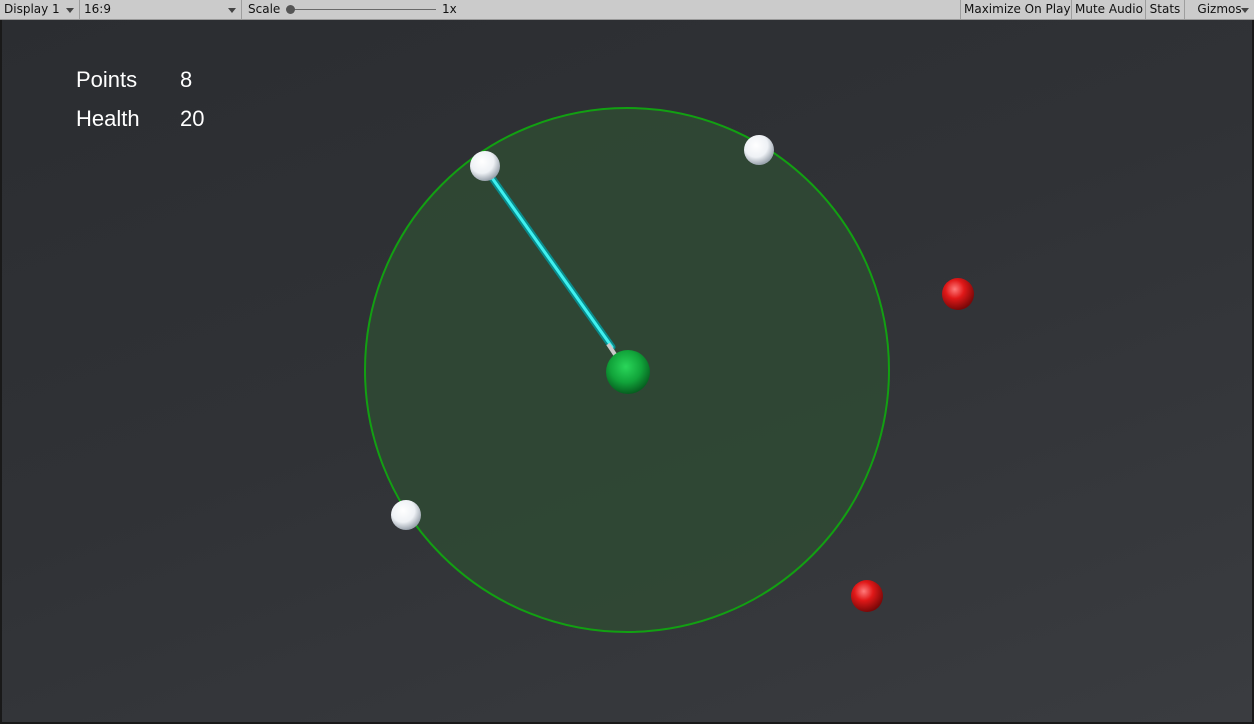 Image resolution: width=1254 pixels, height=724 pixels. What do you see at coordinates (363, 9) in the screenshot?
I see `scale-slider-track` at bounding box center [363, 9].